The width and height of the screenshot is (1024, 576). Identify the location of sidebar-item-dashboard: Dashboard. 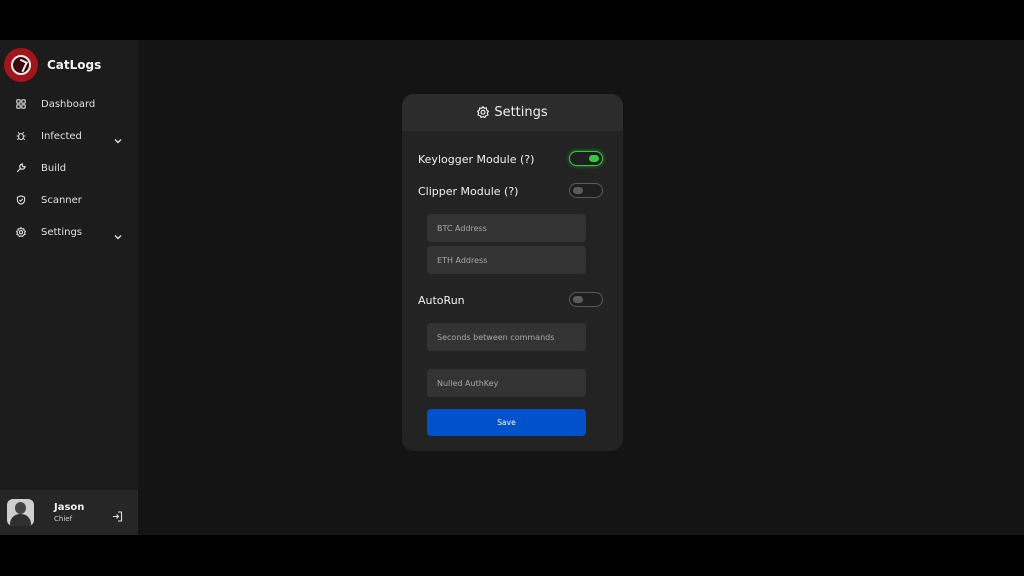
(69, 104).